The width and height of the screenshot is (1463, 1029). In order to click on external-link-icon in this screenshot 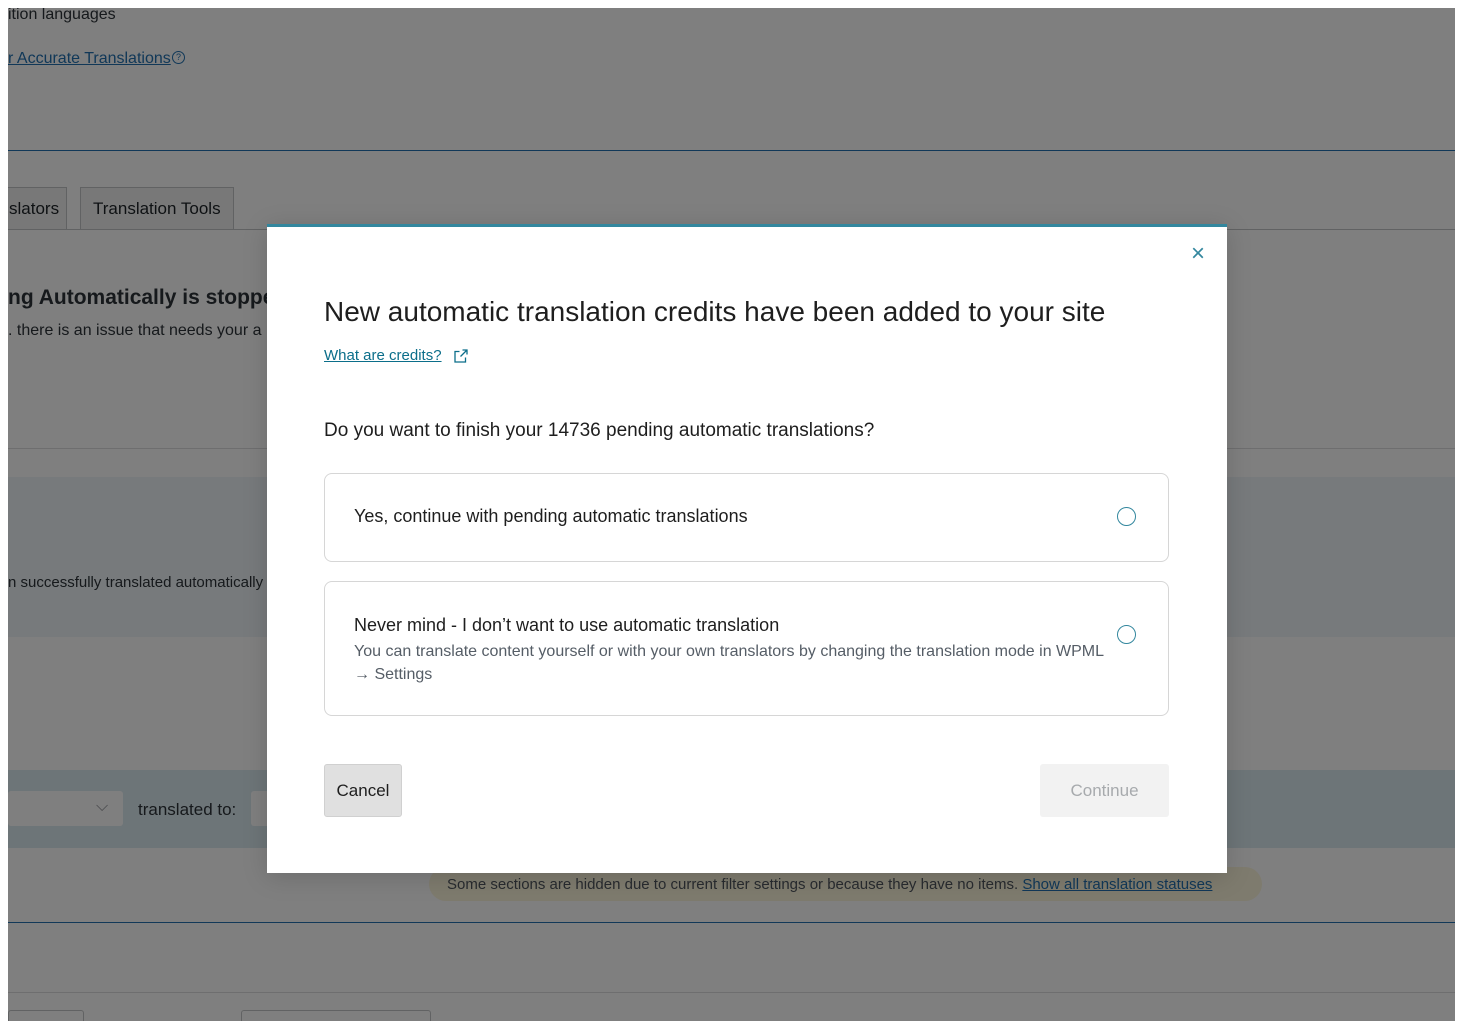, I will do `click(461, 356)`.